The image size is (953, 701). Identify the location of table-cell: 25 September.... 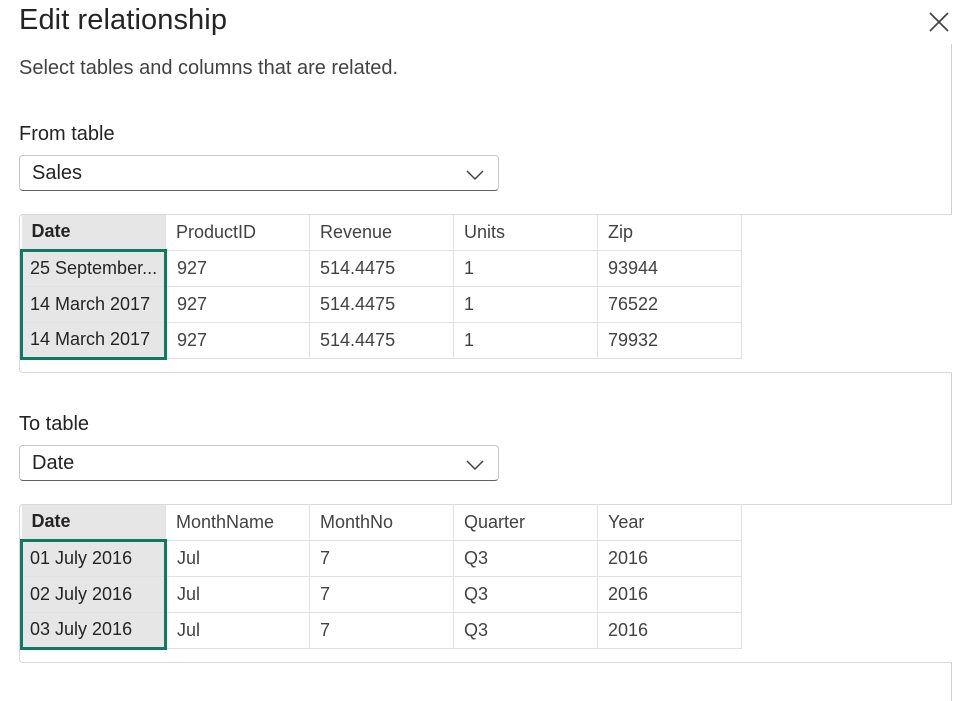
(93, 267).